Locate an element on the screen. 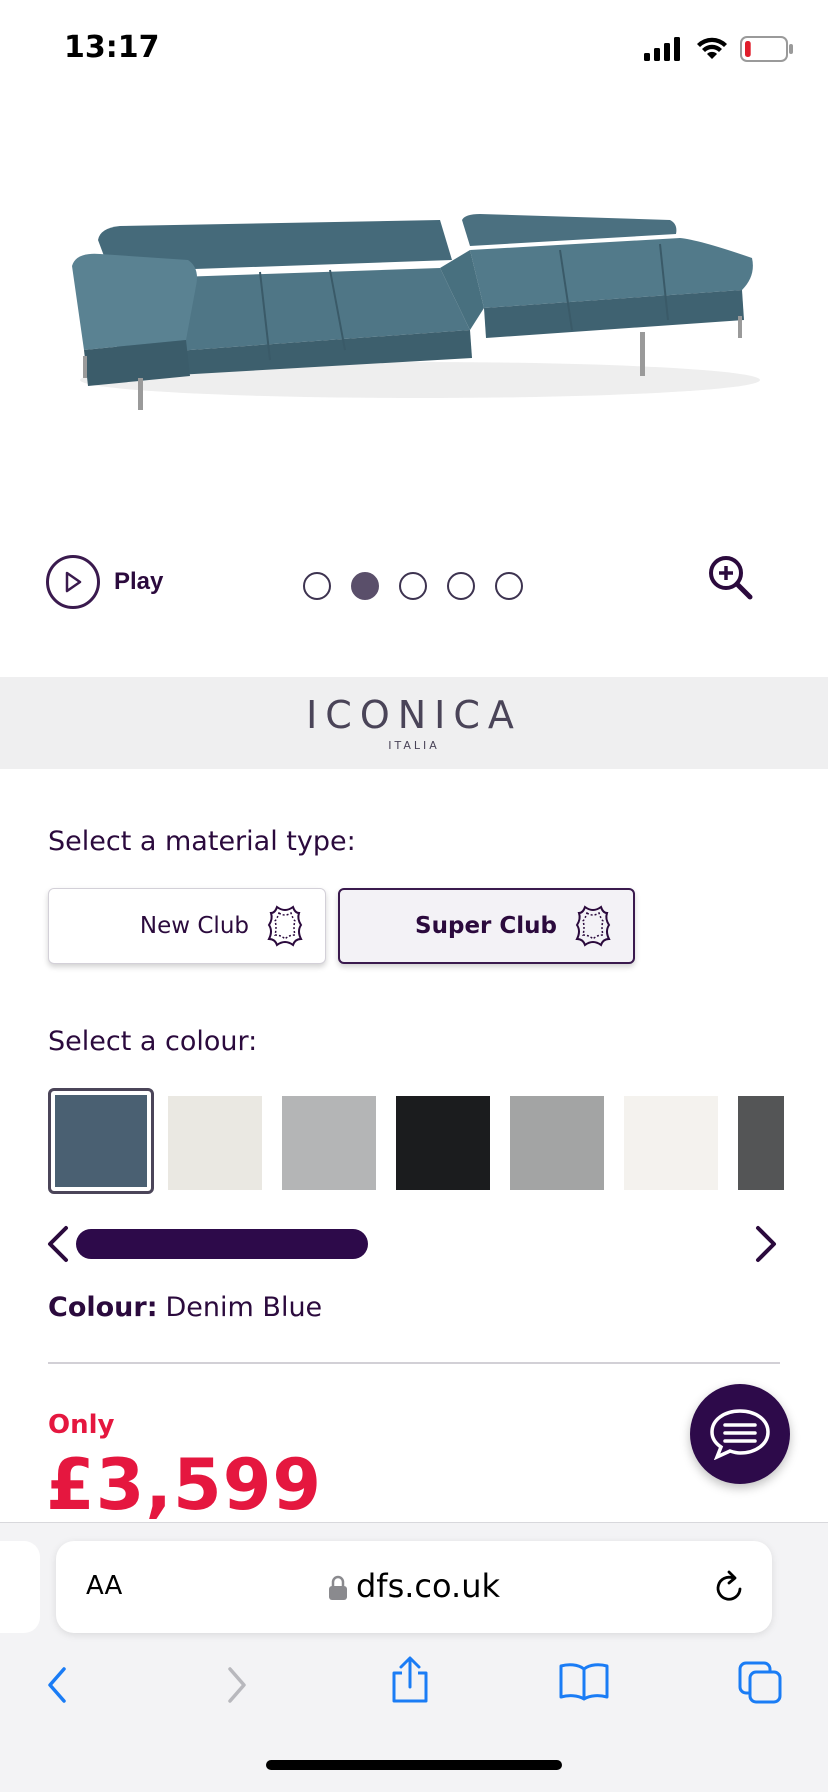  address-bar: AA dfs.co.uk is located at coordinates (414, 1587).